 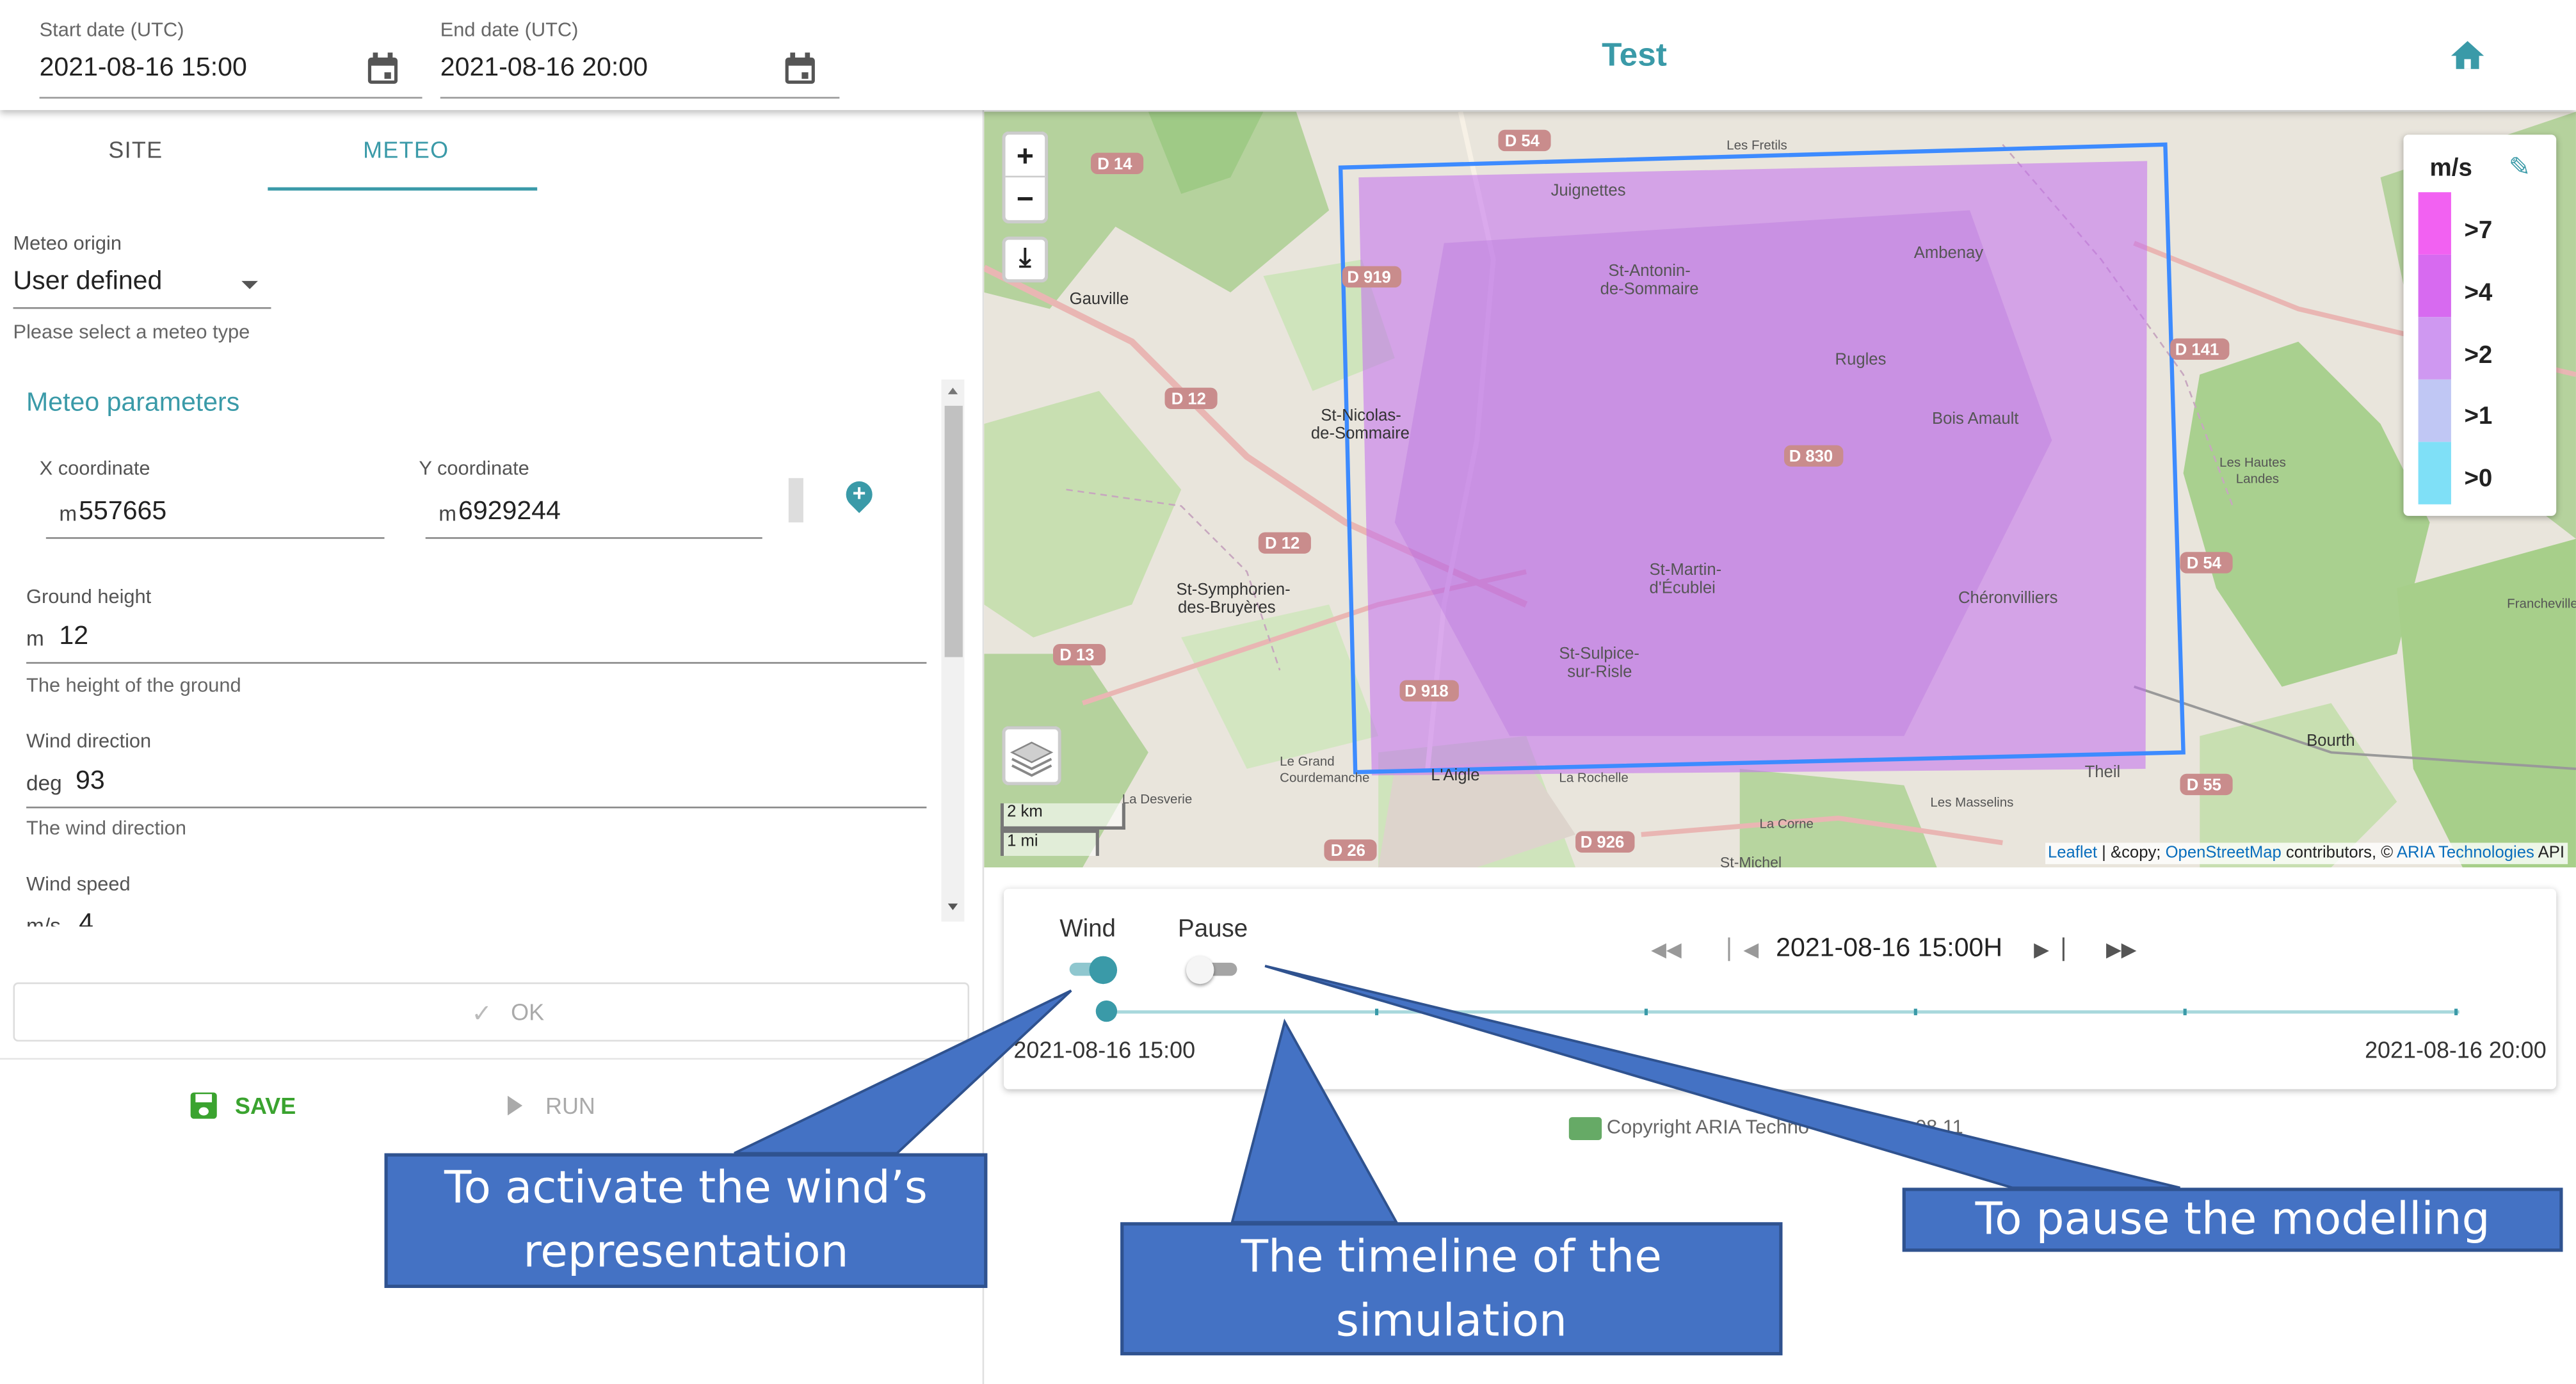 I want to click on map-scale: 2 km 1 mi, so click(x=1062, y=830).